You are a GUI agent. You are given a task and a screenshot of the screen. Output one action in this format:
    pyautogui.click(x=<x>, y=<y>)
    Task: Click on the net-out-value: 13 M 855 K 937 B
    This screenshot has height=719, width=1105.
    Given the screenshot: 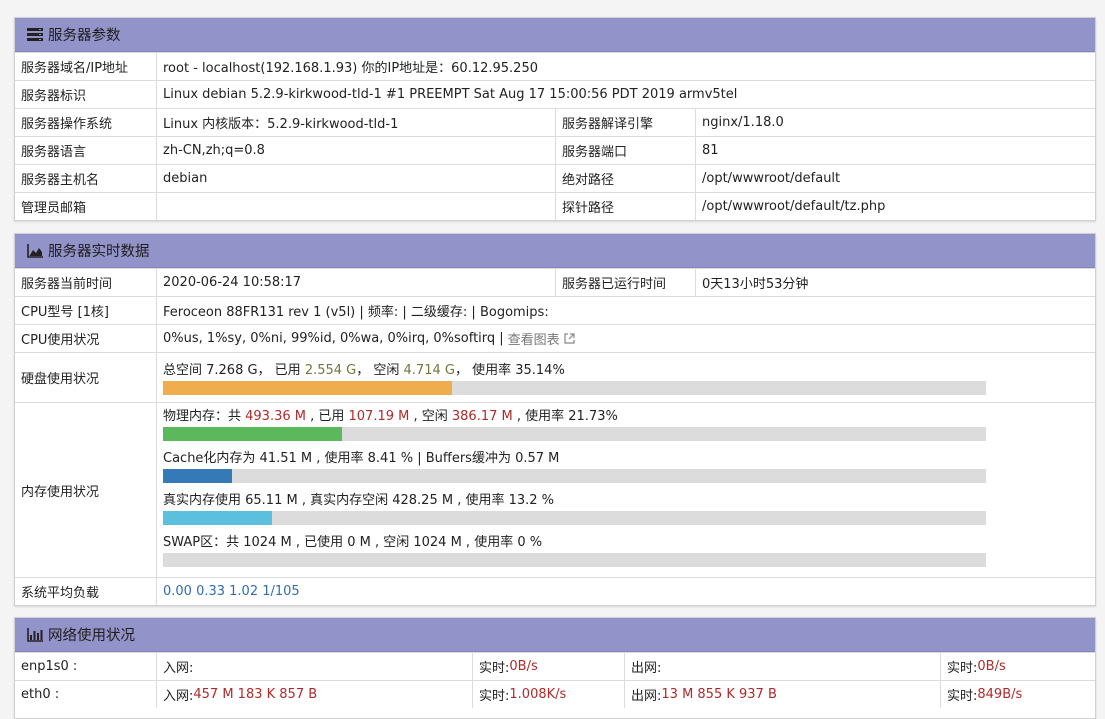 What is the action you would take?
    pyautogui.click(x=719, y=694)
    